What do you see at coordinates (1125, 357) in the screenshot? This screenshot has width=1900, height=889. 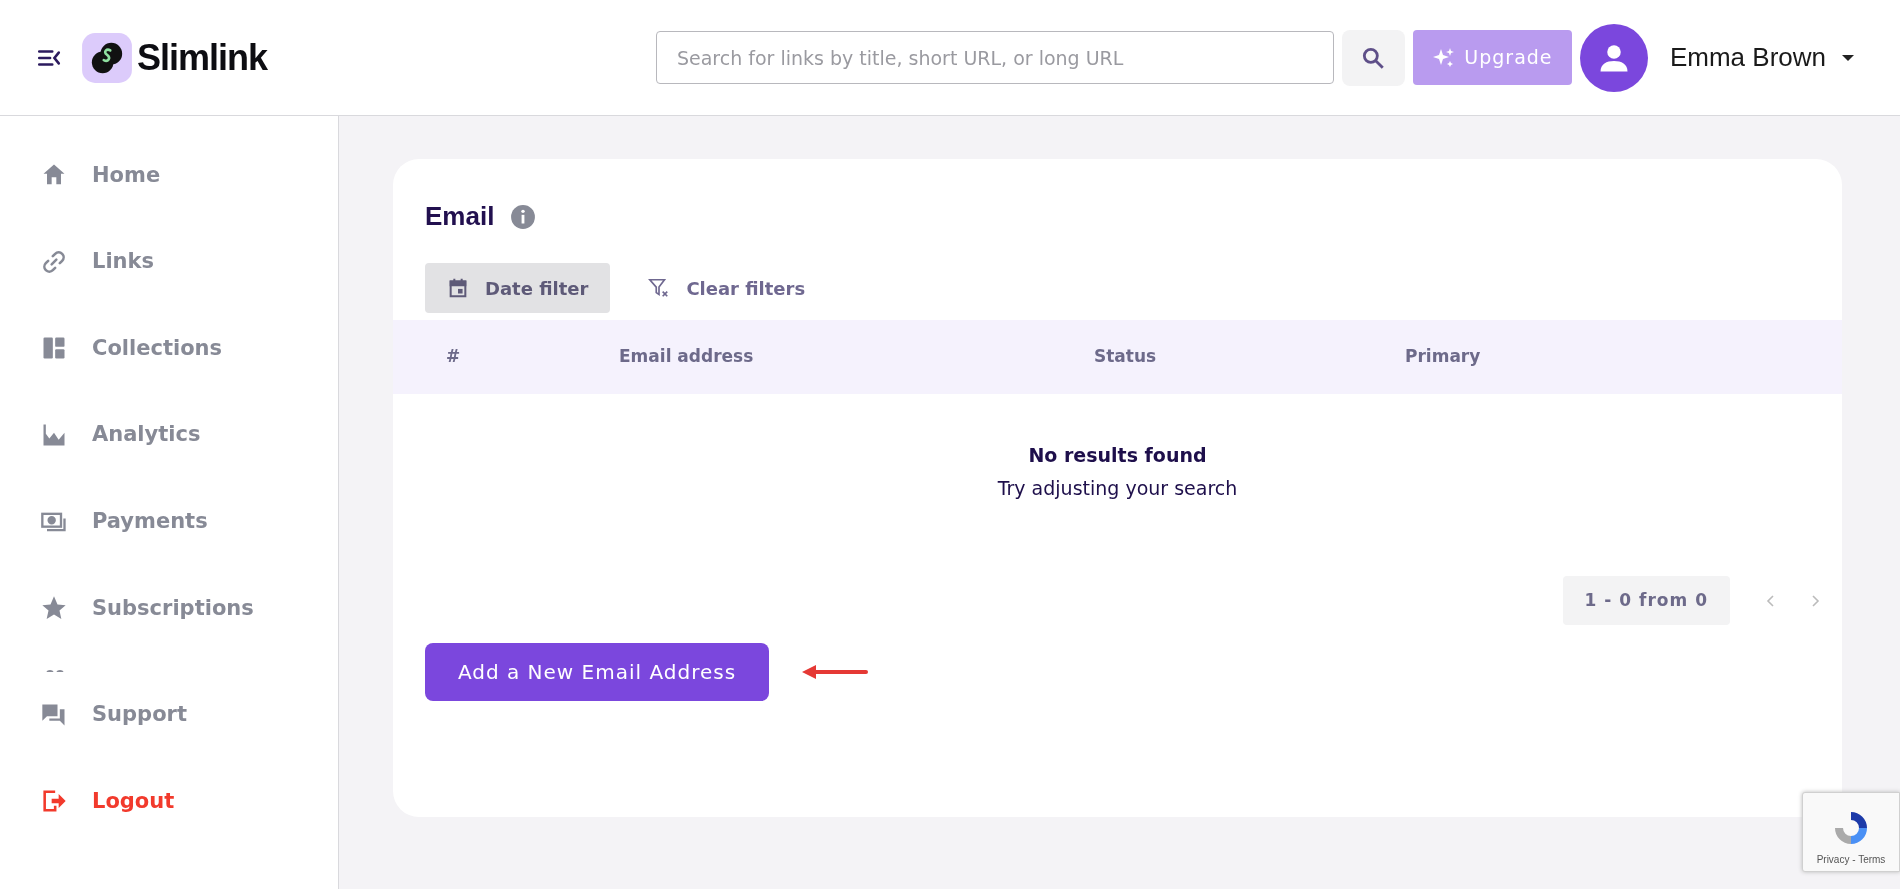 I see `column-header: Status` at bounding box center [1125, 357].